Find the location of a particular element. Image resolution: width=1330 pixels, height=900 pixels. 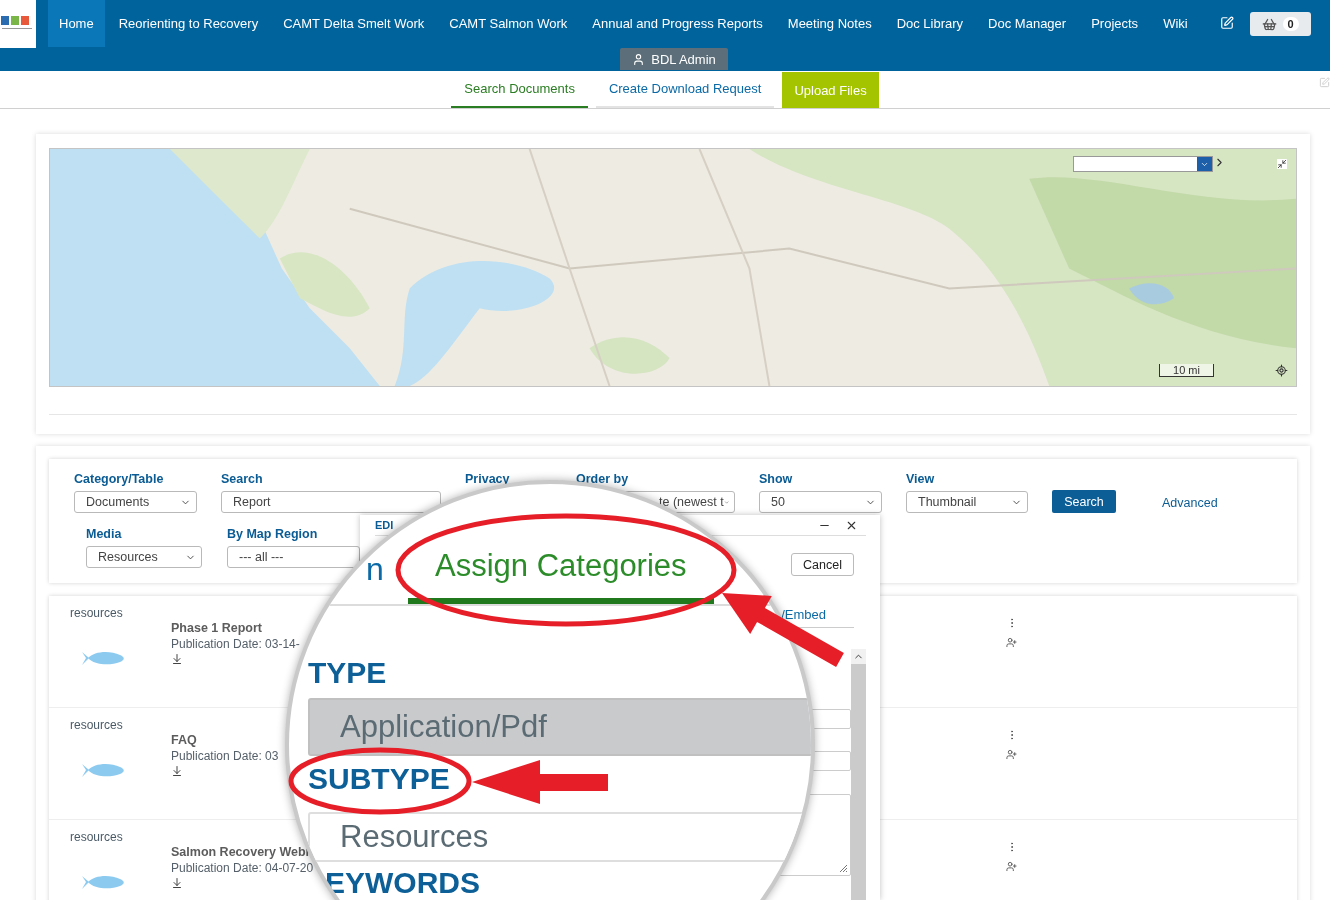

dropdown: Documents is located at coordinates (135, 502).